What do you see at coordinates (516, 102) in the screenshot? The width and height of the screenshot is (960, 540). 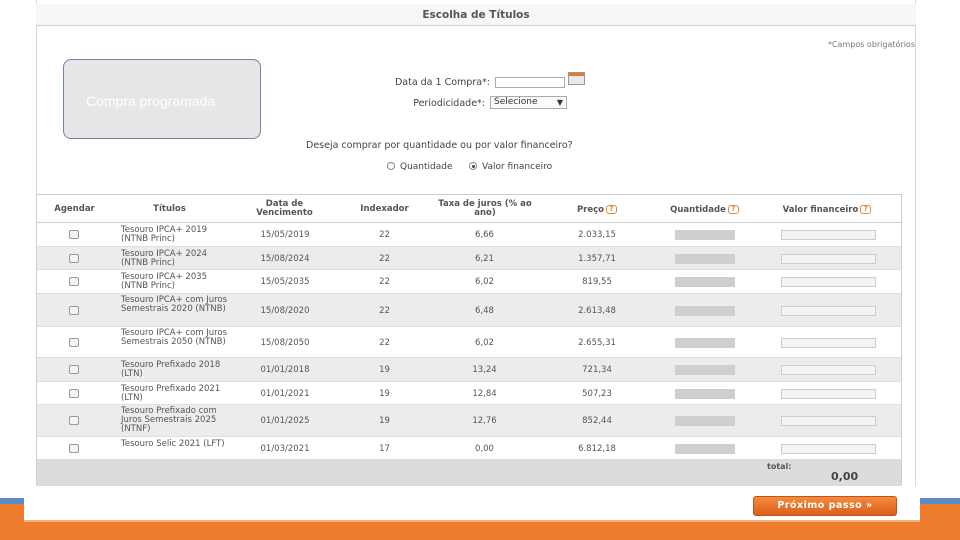 I see `periodicity-selected-value: Selecione` at bounding box center [516, 102].